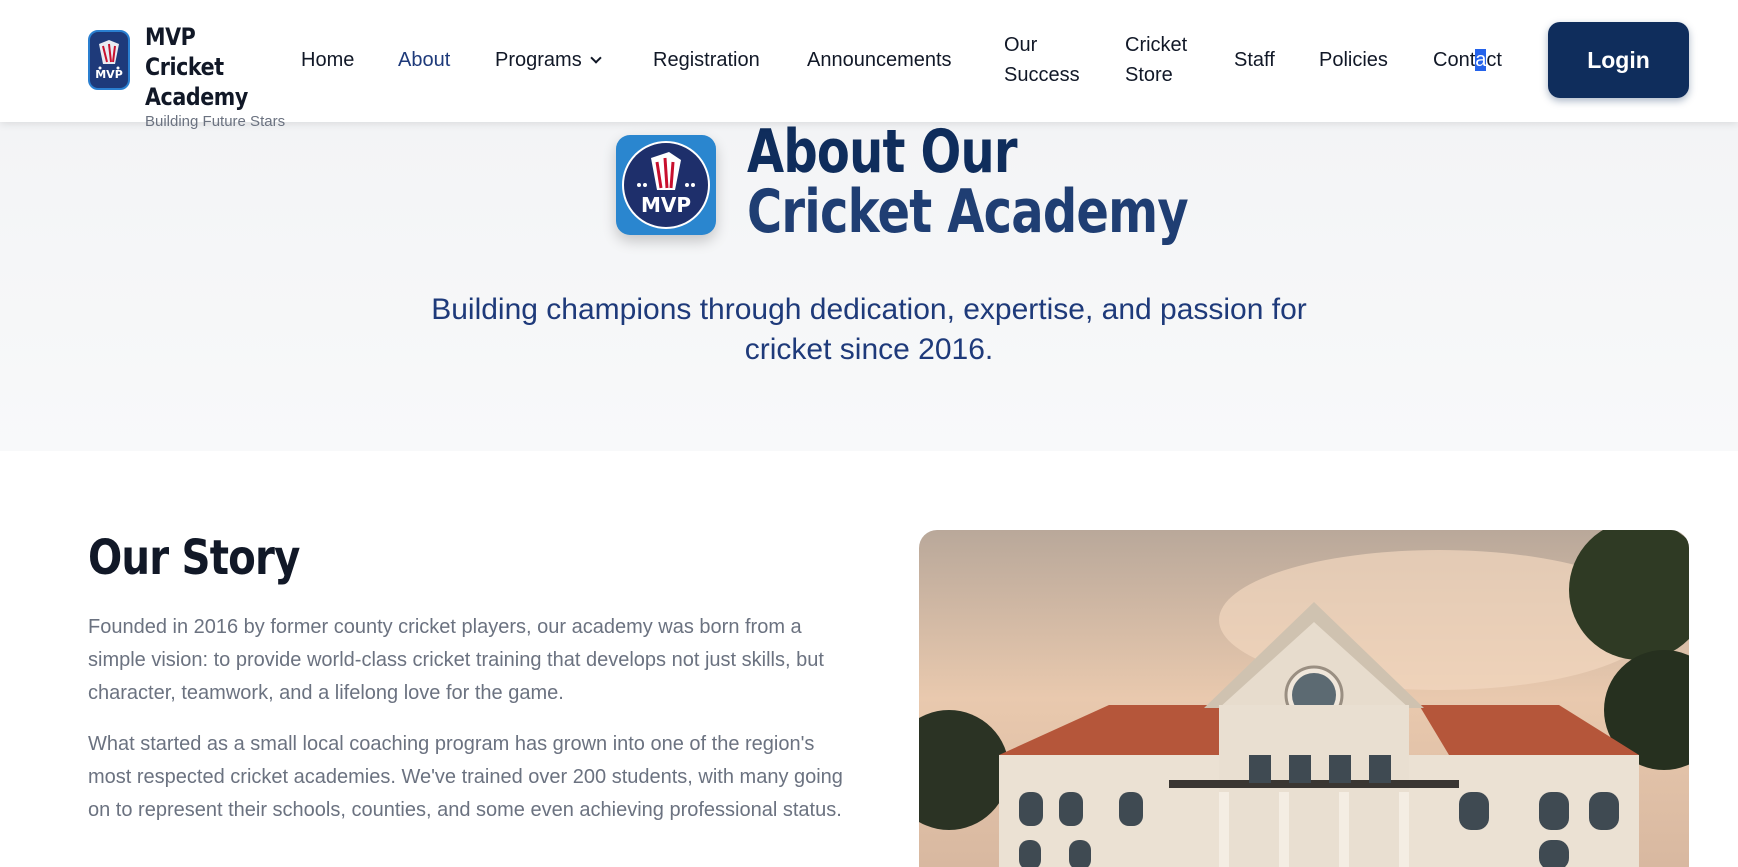 The image size is (1738, 867). What do you see at coordinates (879, 60) in the screenshot?
I see `nav-announcements: Announcements` at bounding box center [879, 60].